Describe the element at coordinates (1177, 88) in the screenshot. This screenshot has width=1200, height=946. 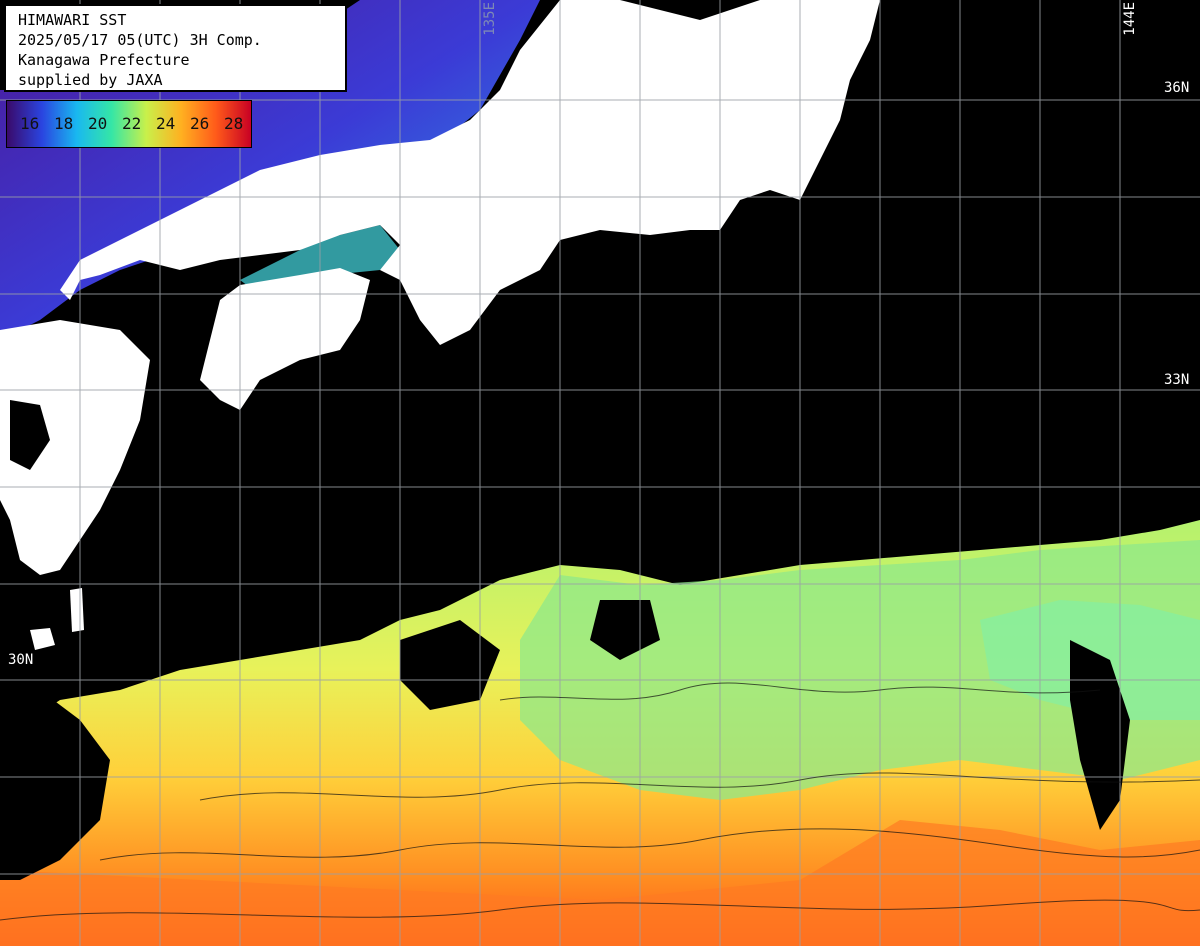
I see `lat-label-36n: 36N` at that location.